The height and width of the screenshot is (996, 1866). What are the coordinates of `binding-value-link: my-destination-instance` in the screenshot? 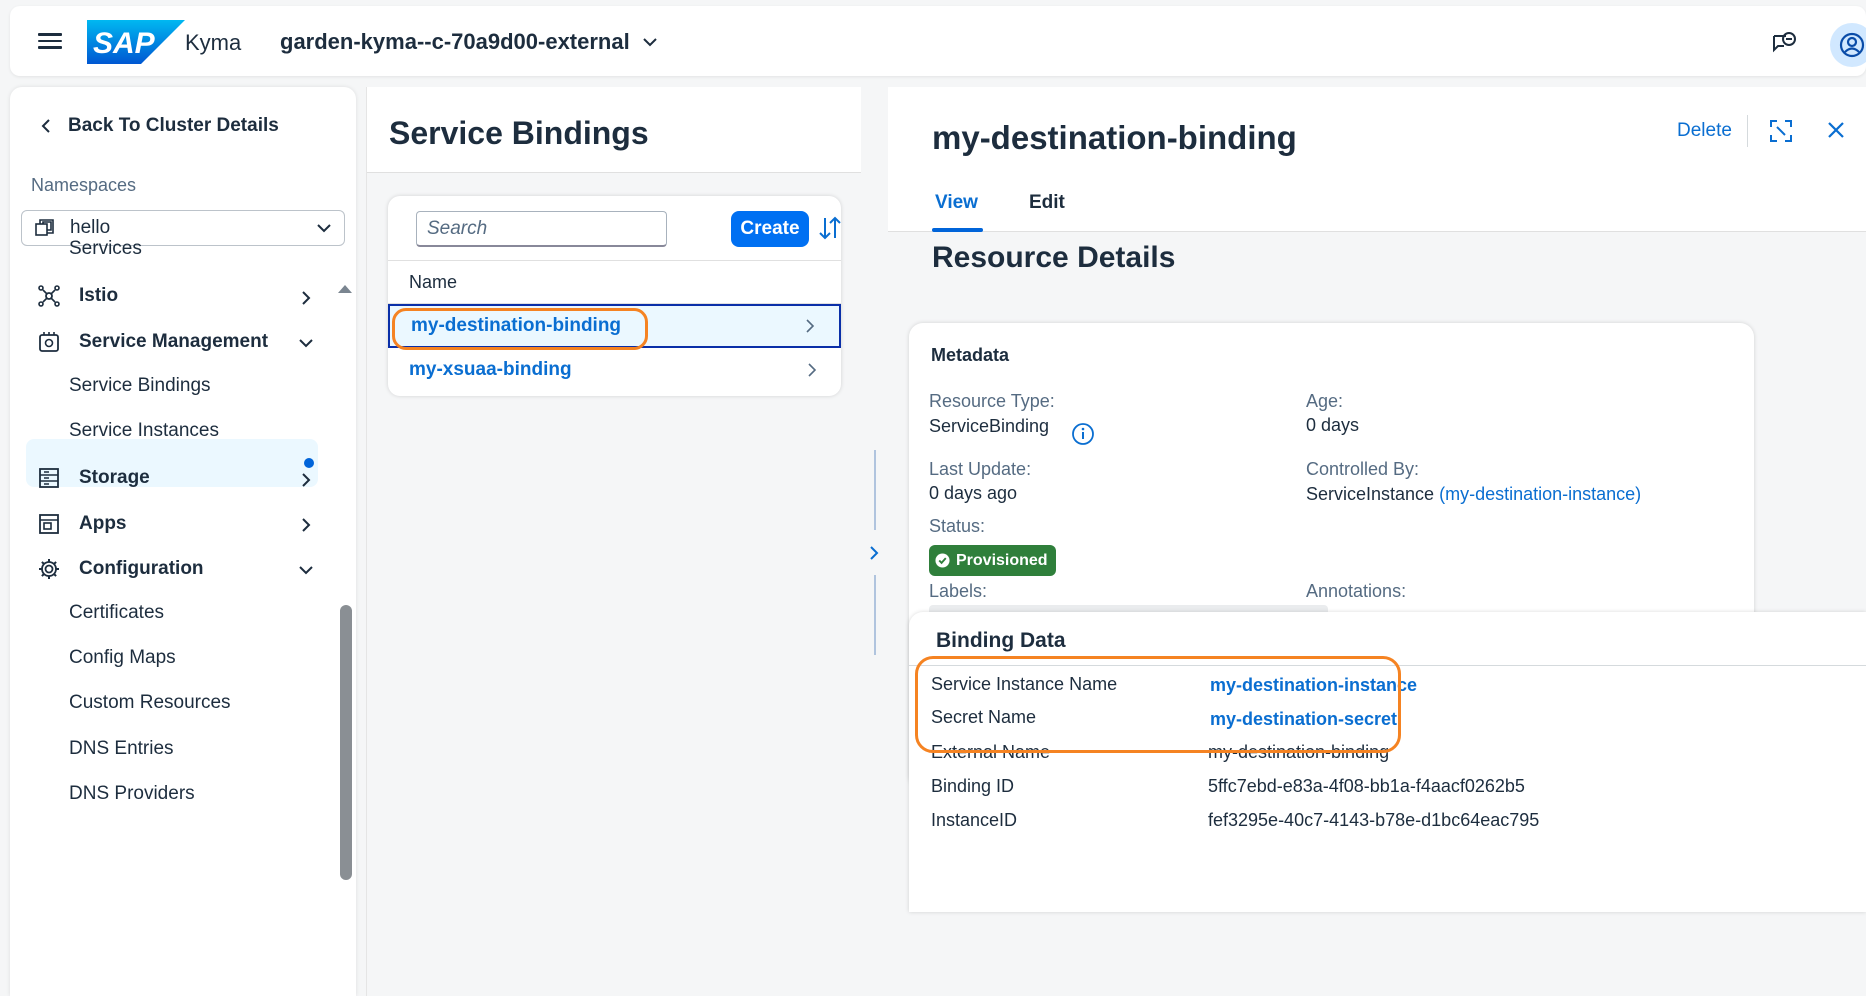 It's located at (1313, 685).